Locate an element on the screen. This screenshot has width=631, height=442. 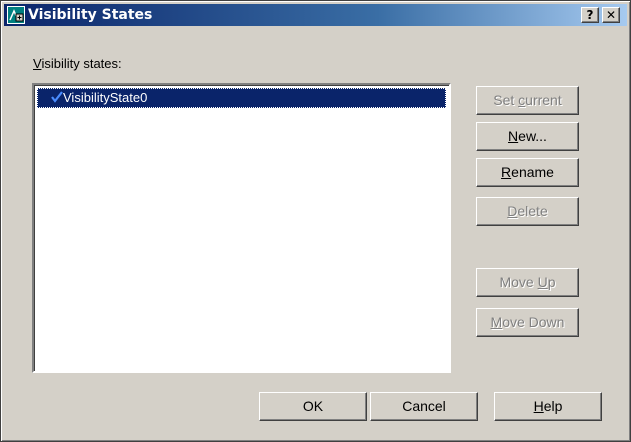
close-button: ✕ is located at coordinates (611, 15).